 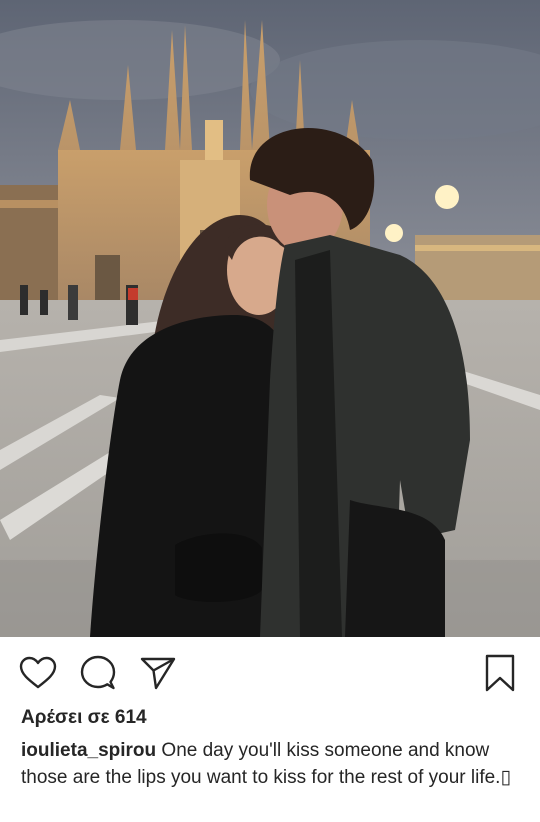 What do you see at coordinates (84, 718) in the screenshot?
I see `likes-count: Αρέσει σε 614` at bounding box center [84, 718].